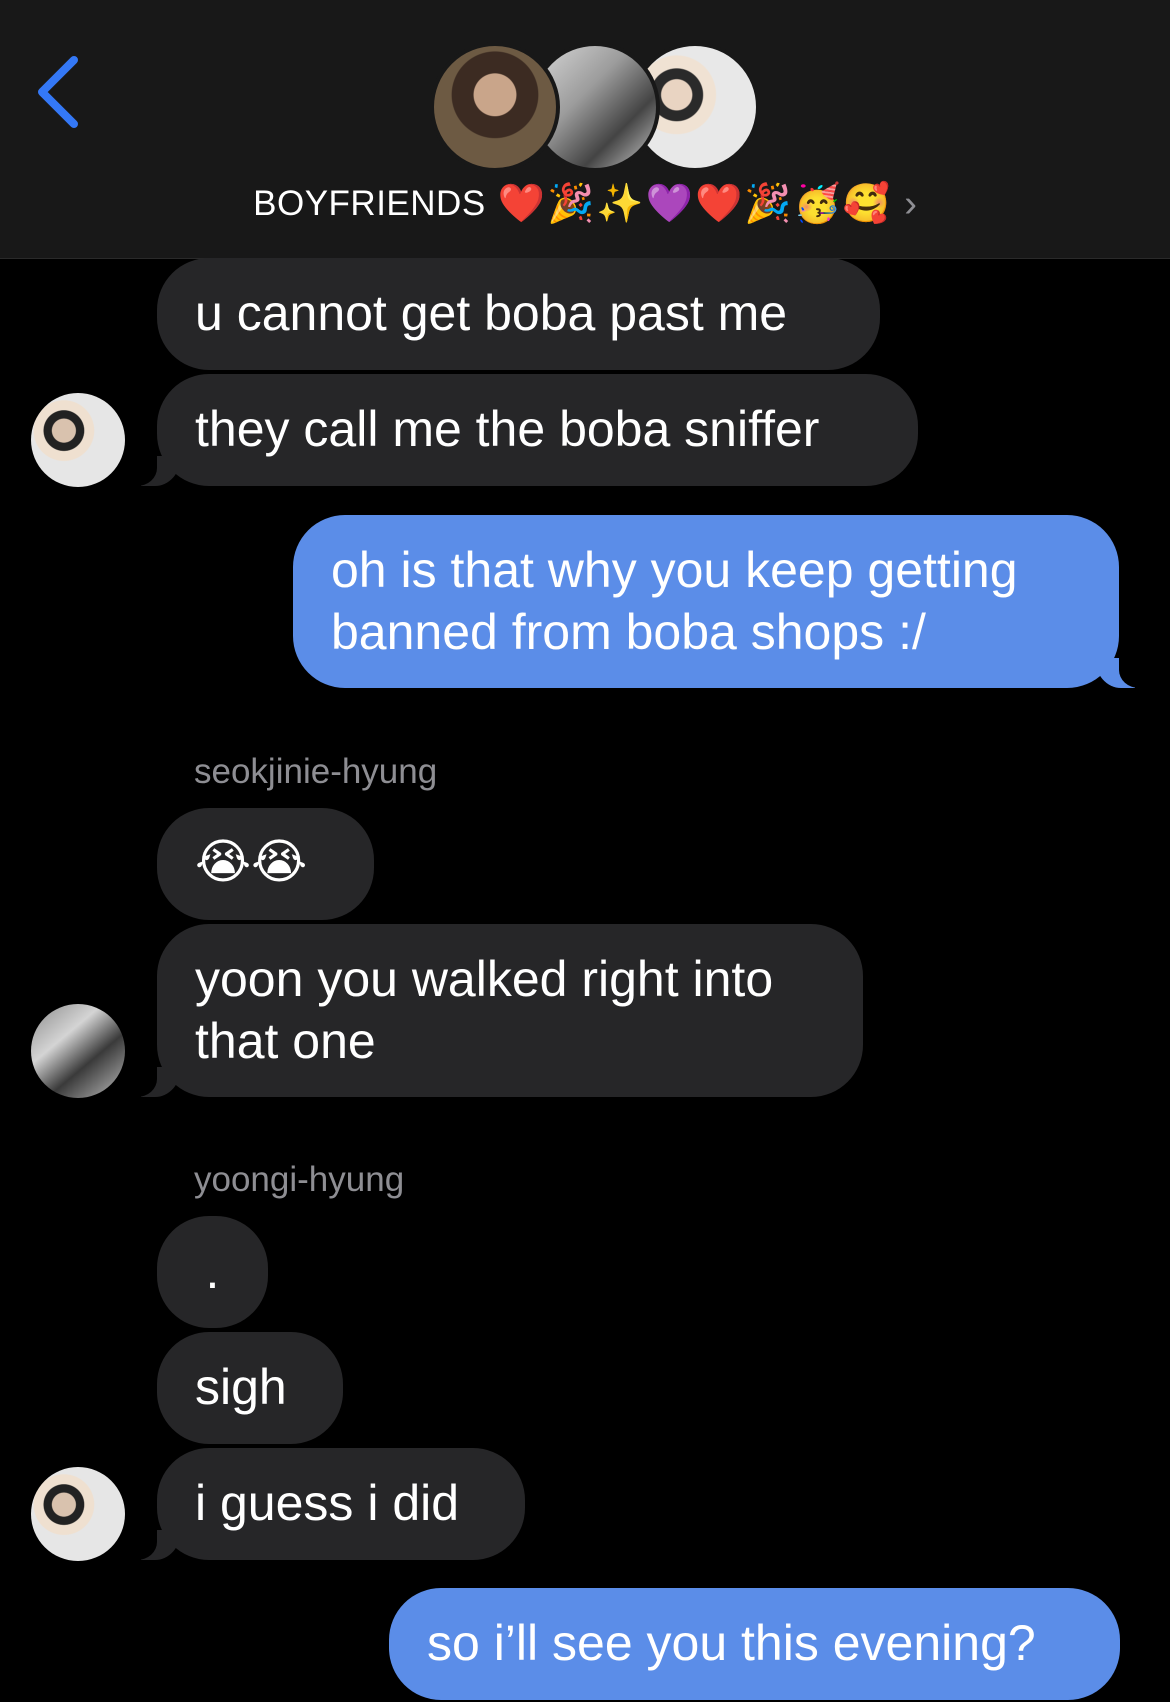 The height and width of the screenshot is (1702, 1170). I want to click on group-member-avatar, so click(495, 107).